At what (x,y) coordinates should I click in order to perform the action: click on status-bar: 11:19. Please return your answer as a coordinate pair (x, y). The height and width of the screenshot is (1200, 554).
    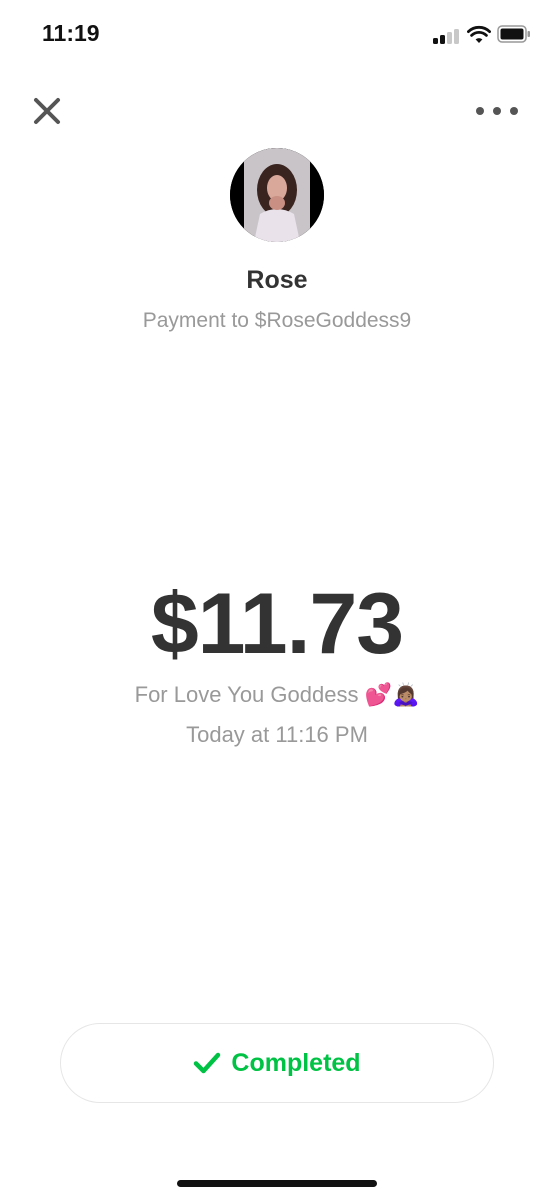
    Looking at the image, I should click on (277, 35).